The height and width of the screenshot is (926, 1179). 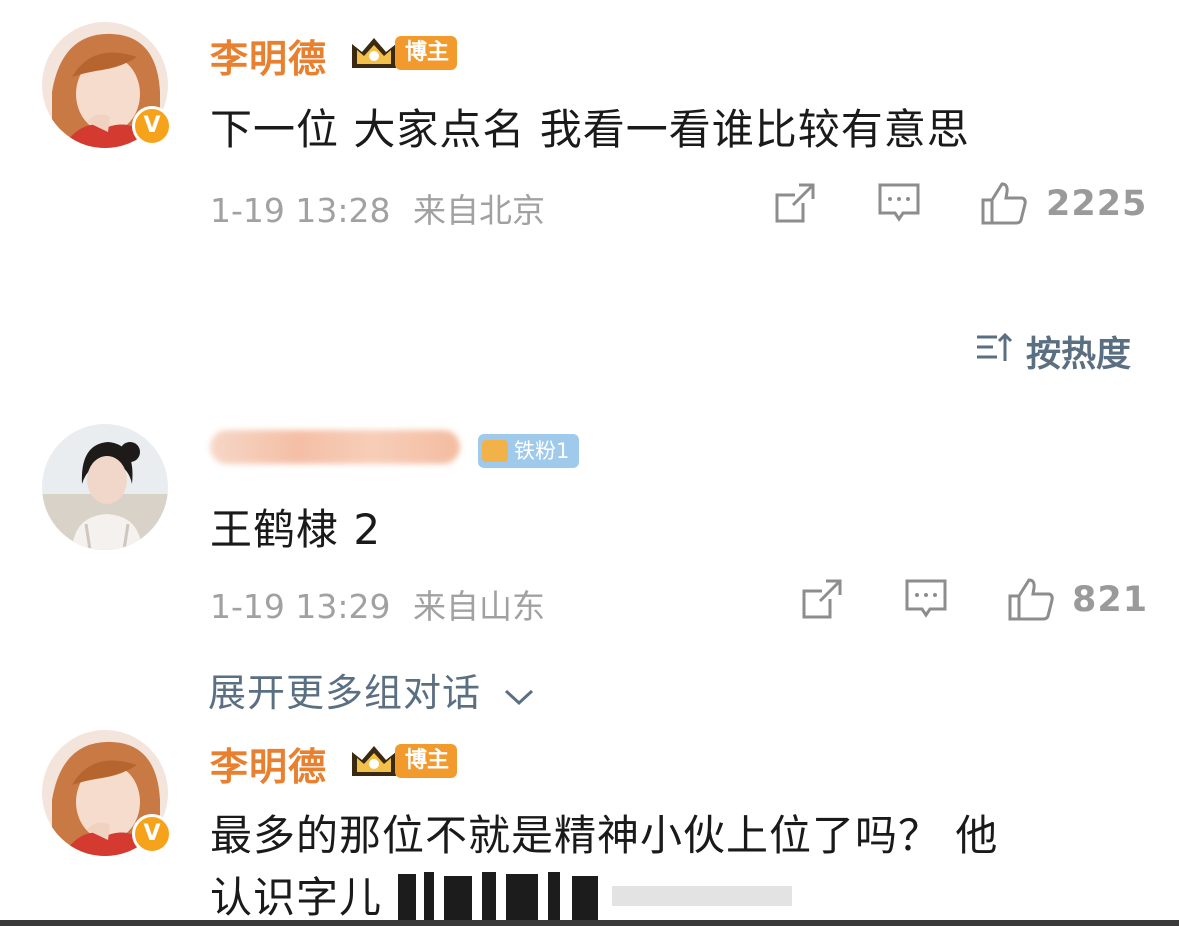 I want to click on like-count: 2225, so click(x=1097, y=204).